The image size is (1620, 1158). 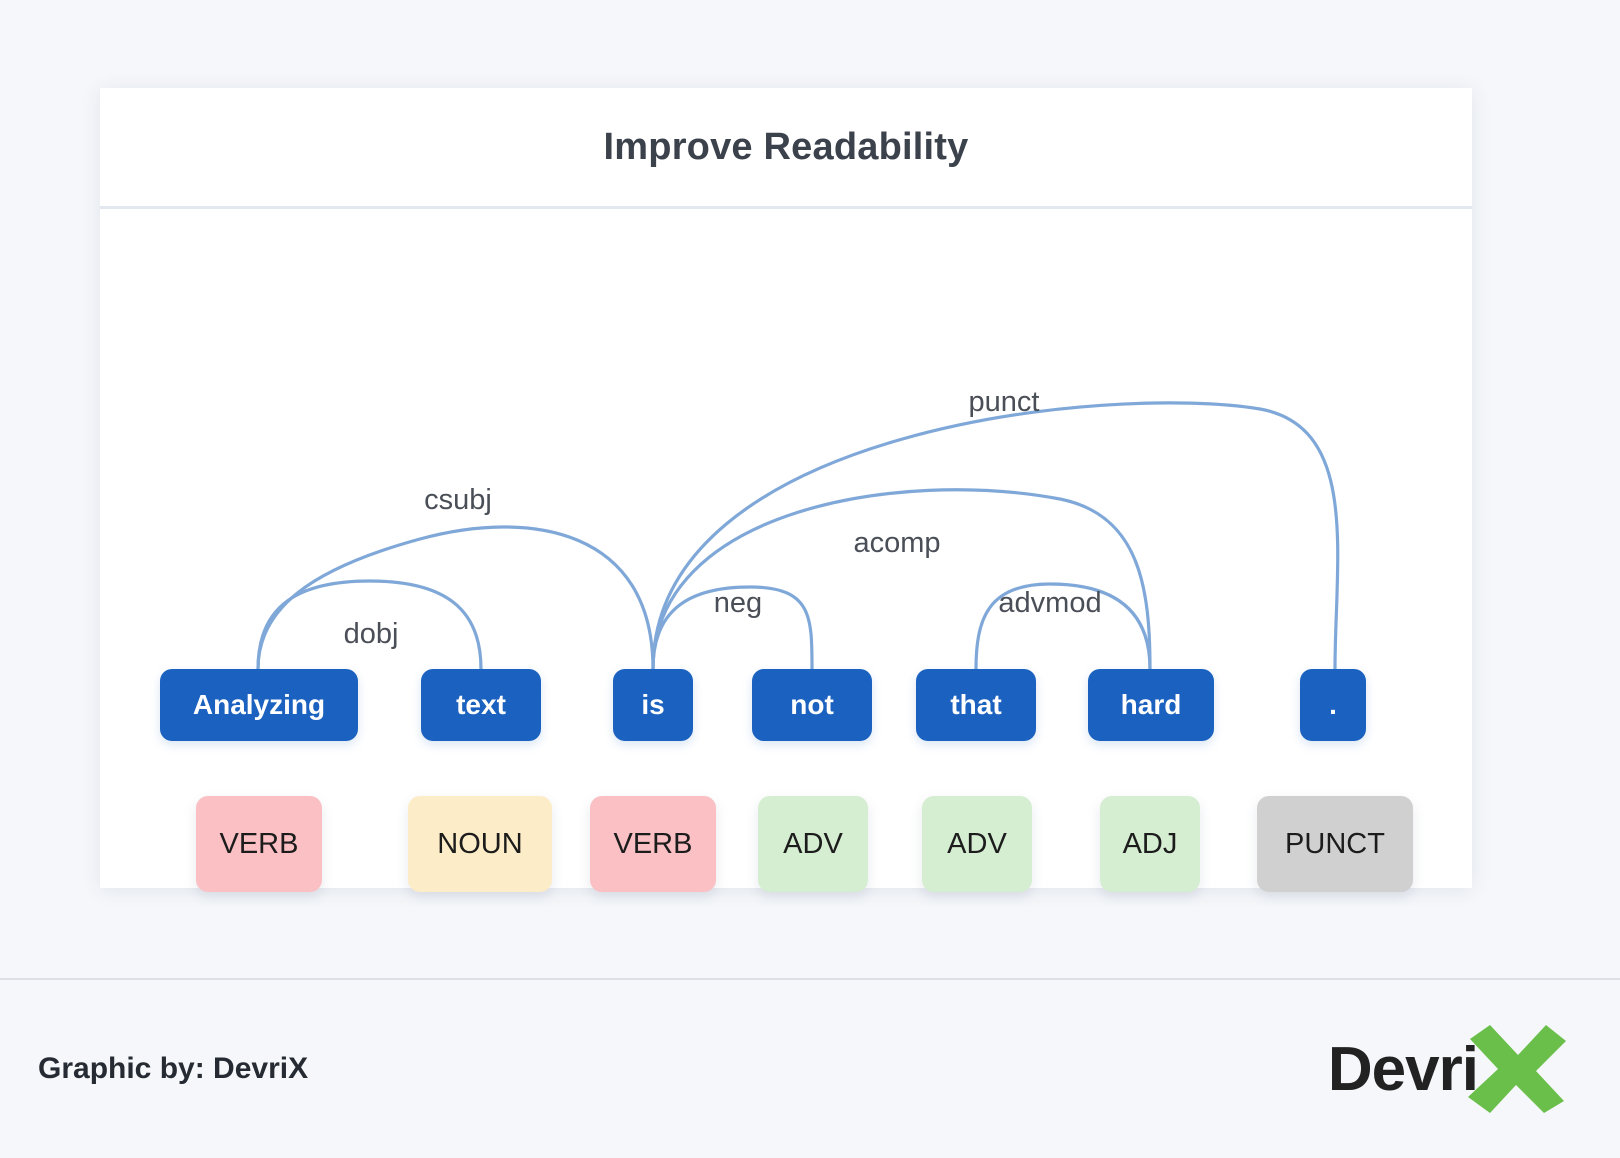 I want to click on pos-tag-box: ADJ, so click(x=1150, y=844).